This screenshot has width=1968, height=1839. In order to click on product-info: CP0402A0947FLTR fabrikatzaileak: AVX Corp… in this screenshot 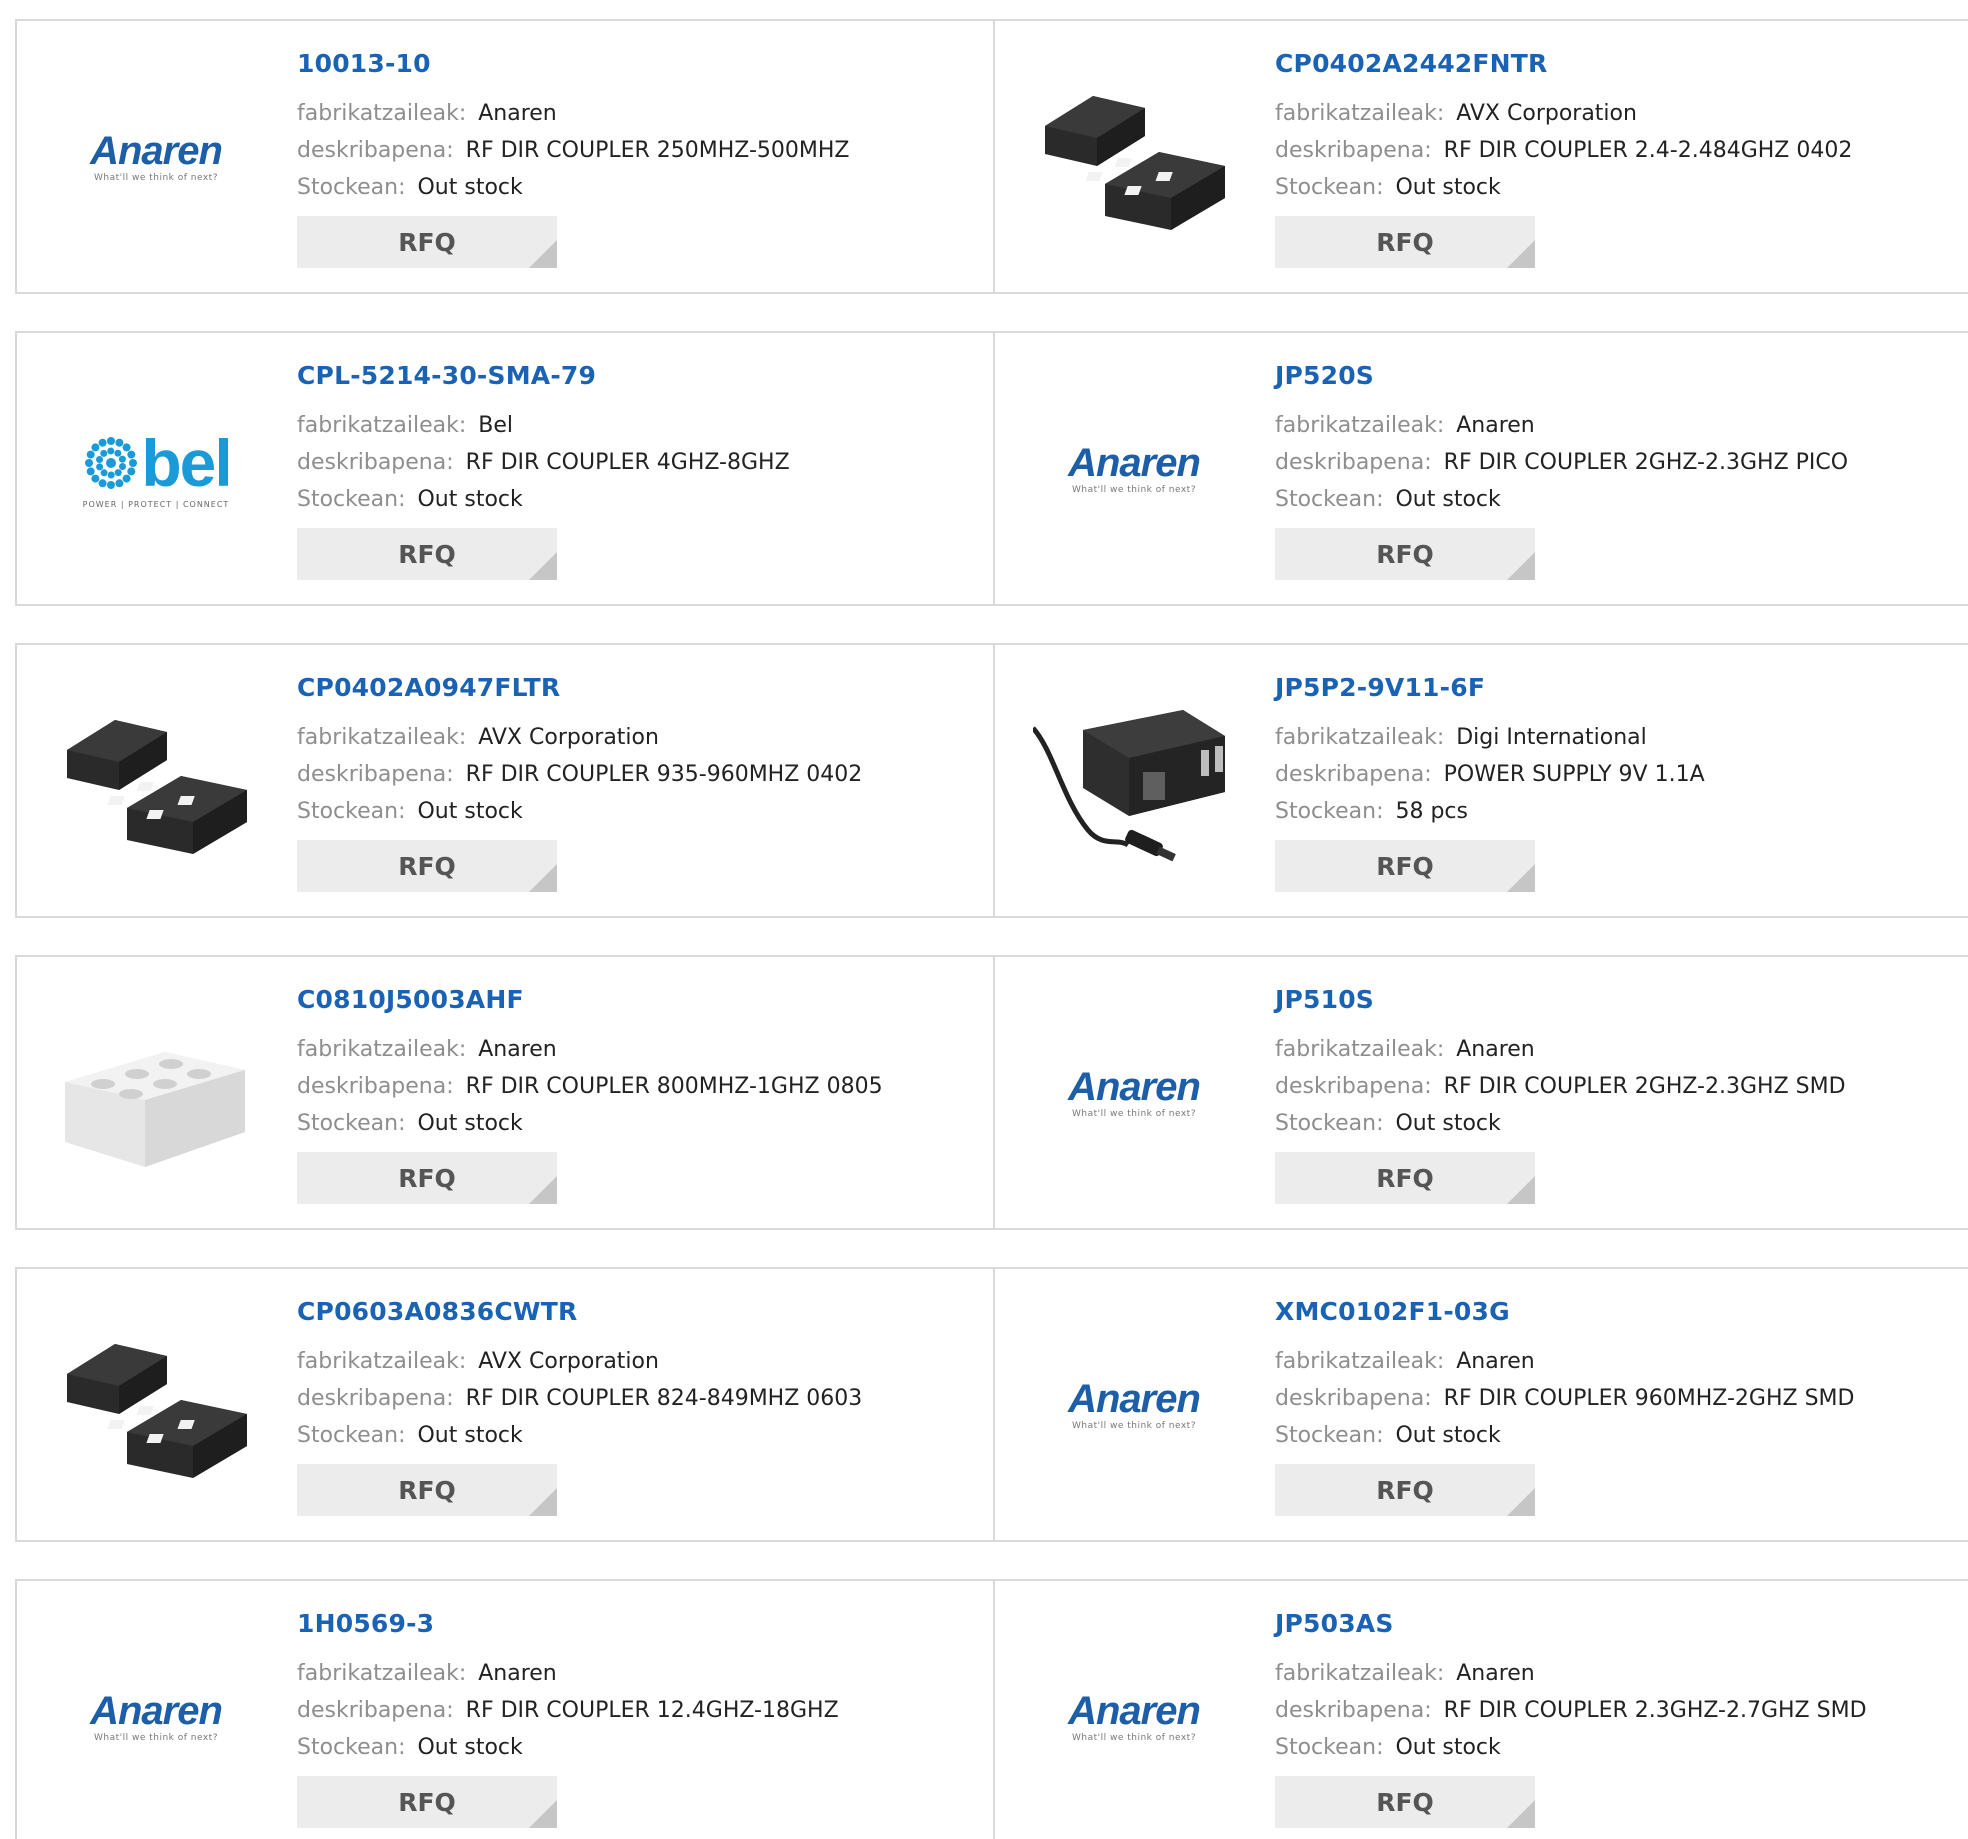, I will do `click(579, 782)`.